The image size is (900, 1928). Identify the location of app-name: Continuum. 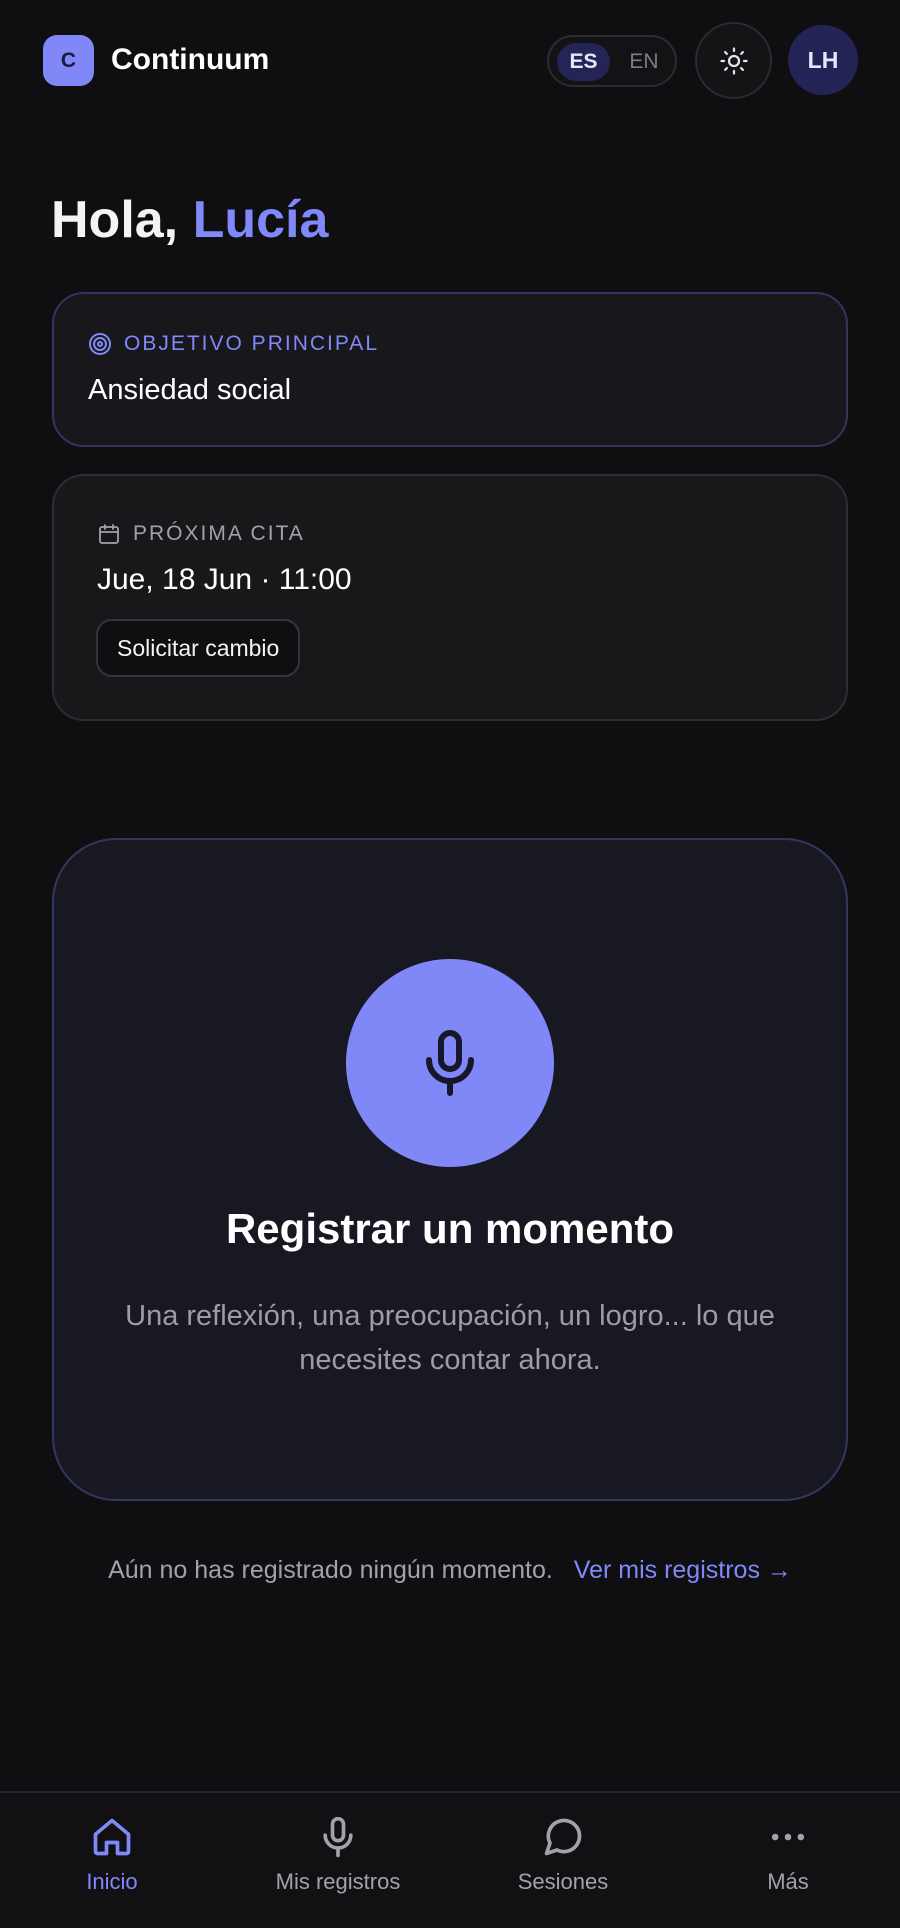
(190, 59).